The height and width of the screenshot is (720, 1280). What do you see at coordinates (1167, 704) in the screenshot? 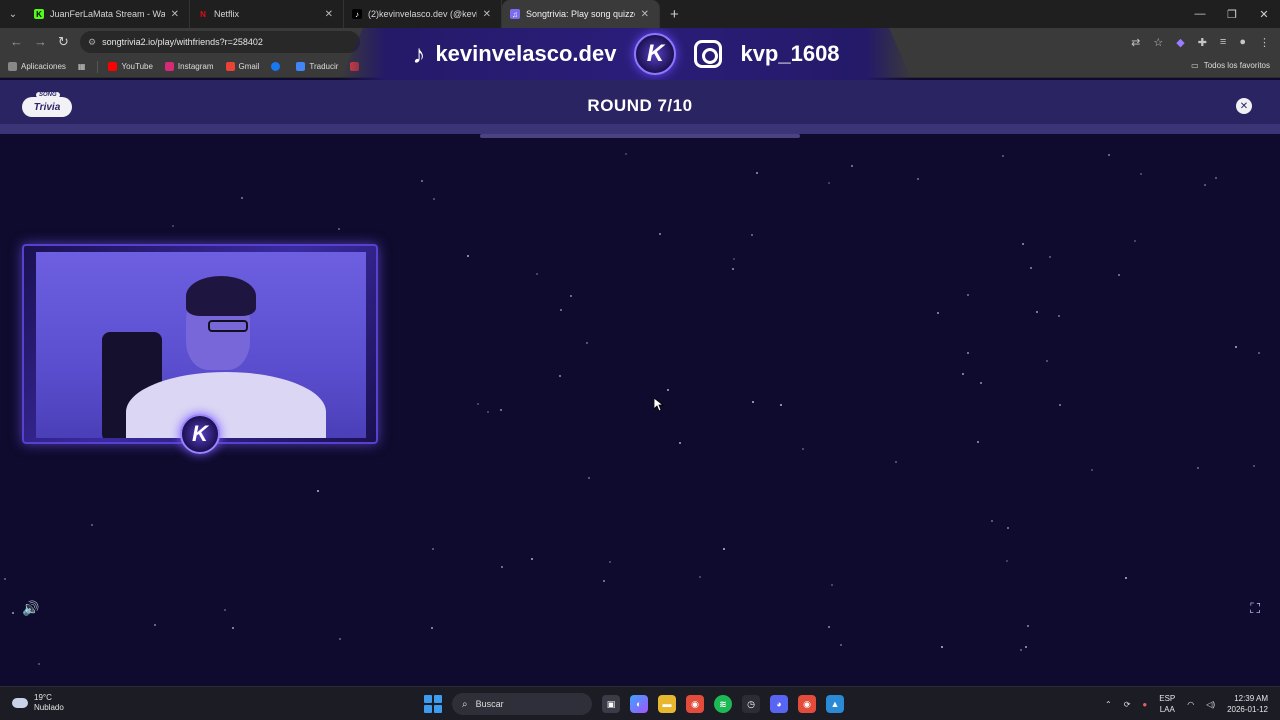
I see `language-indicator: ESP LAA` at bounding box center [1167, 704].